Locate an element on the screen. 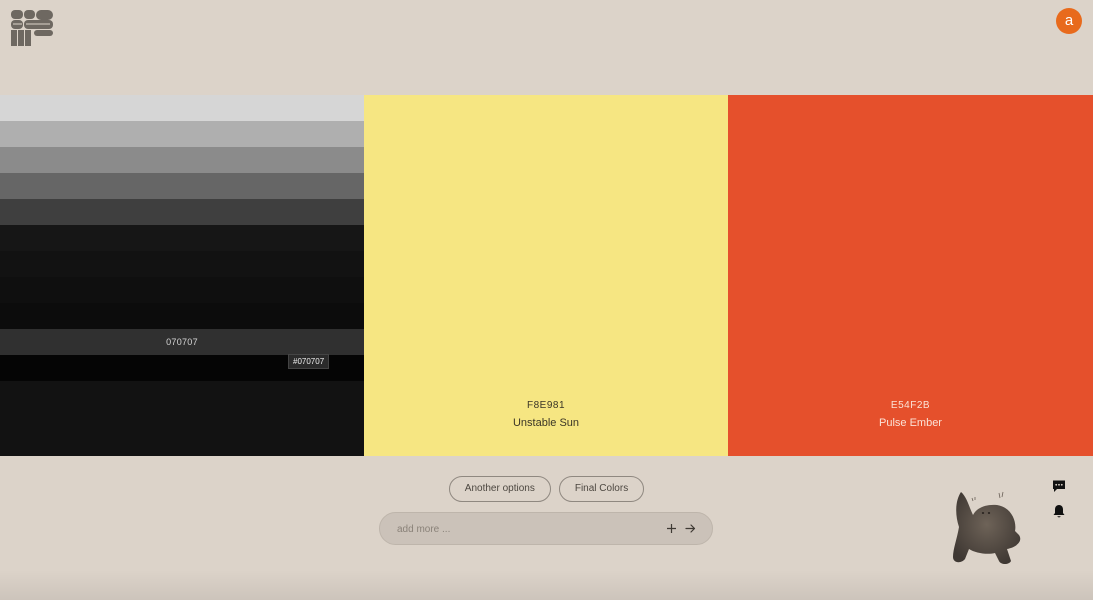 This screenshot has height=600, width=1093. add-more-bar is located at coordinates (546, 529).